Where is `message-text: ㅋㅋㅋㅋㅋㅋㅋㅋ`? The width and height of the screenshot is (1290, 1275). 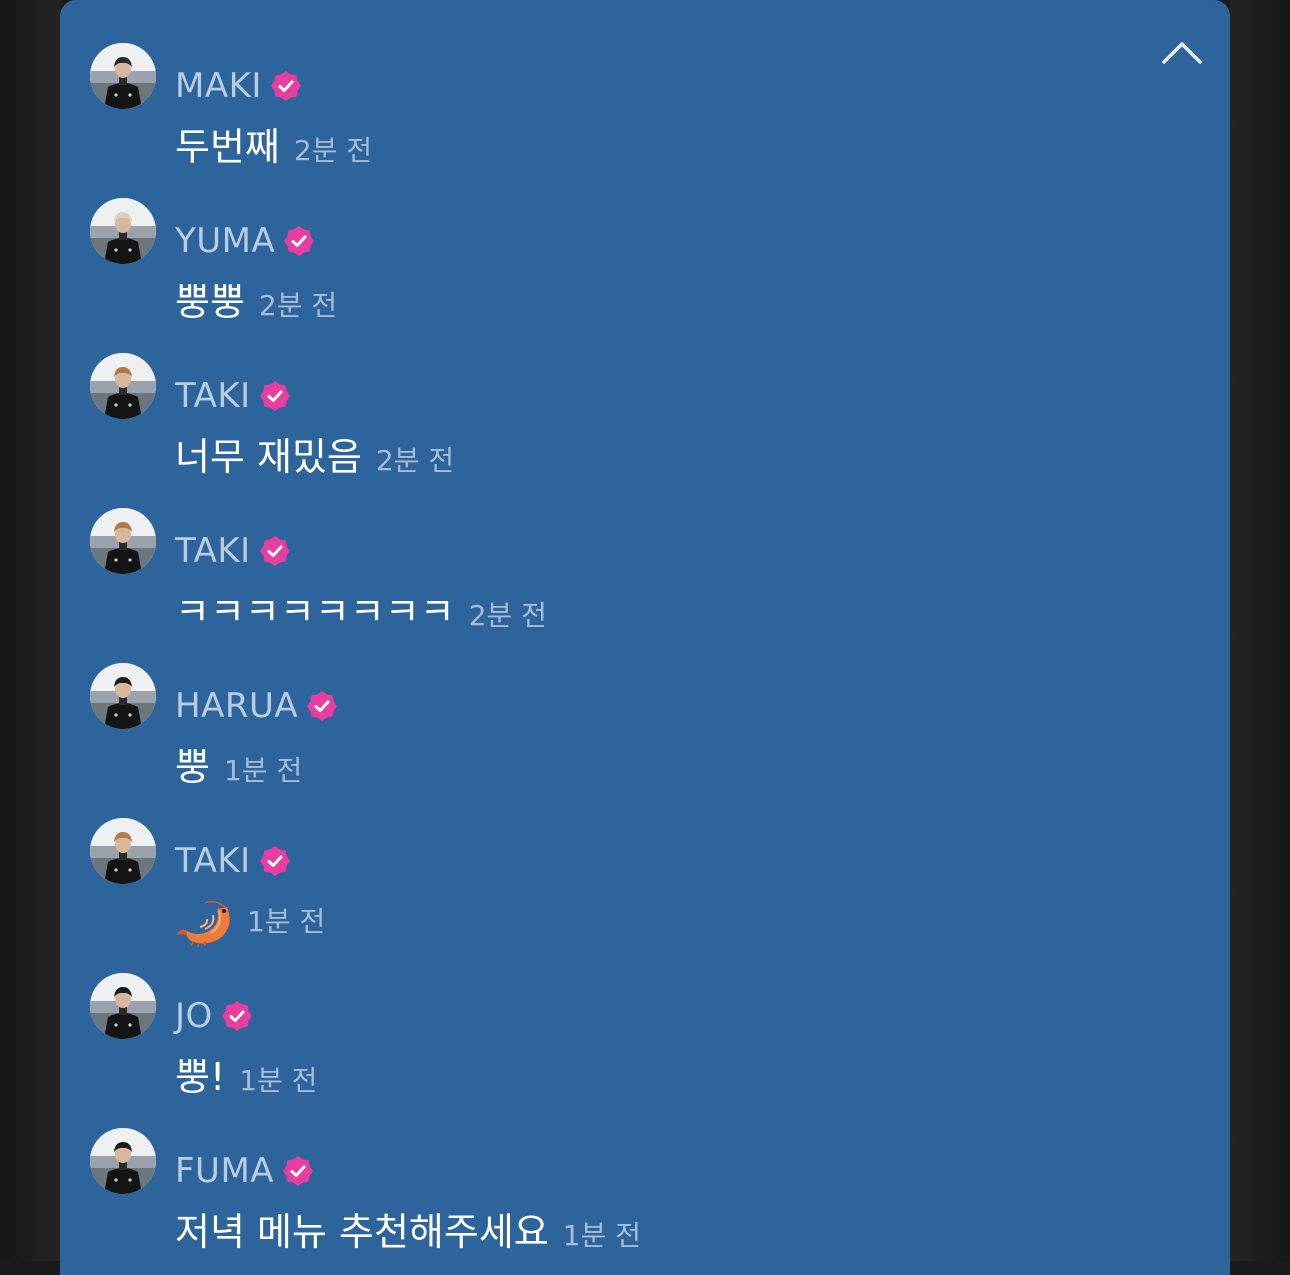 message-text: ㅋㅋㅋㅋㅋㅋㅋㅋ is located at coordinates (315, 612).